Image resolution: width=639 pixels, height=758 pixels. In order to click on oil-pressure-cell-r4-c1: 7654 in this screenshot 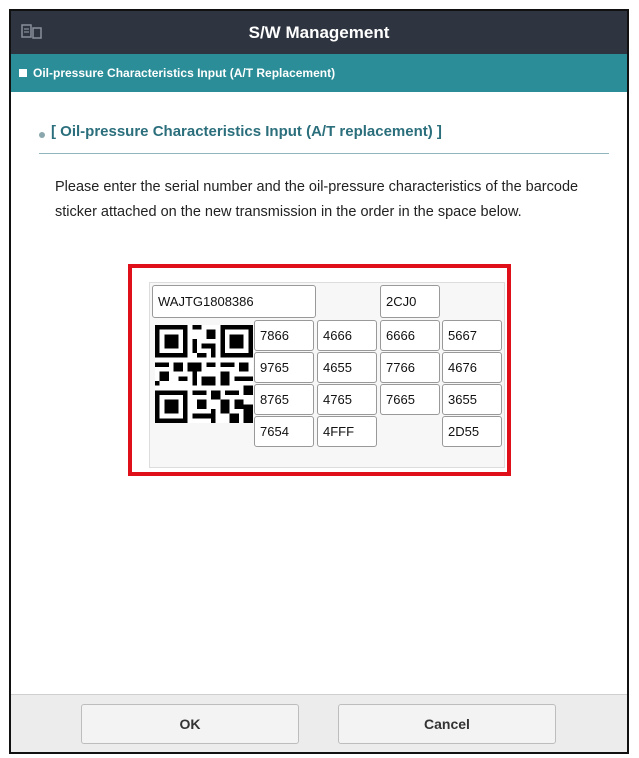, I will do `click(284, 431)`.